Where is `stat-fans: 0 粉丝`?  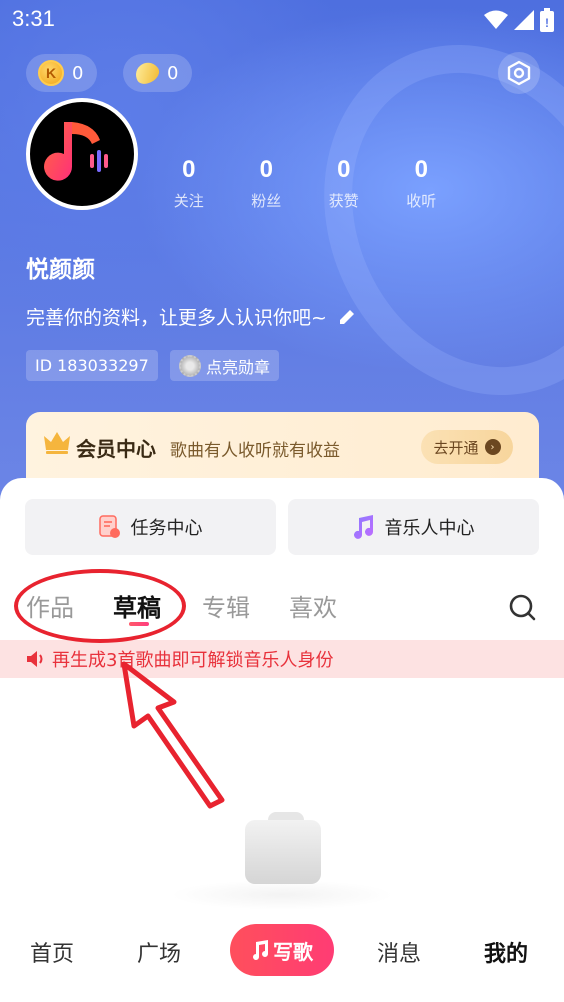 stat-fans: 0 粉丝 is located at coordinates (267, 183).